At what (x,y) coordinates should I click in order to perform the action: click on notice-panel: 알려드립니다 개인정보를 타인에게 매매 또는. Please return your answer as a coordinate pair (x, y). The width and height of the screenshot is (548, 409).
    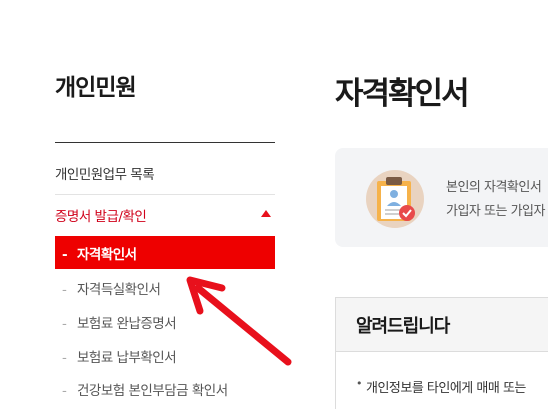
    Looking at the image, I should click on (441, 353).